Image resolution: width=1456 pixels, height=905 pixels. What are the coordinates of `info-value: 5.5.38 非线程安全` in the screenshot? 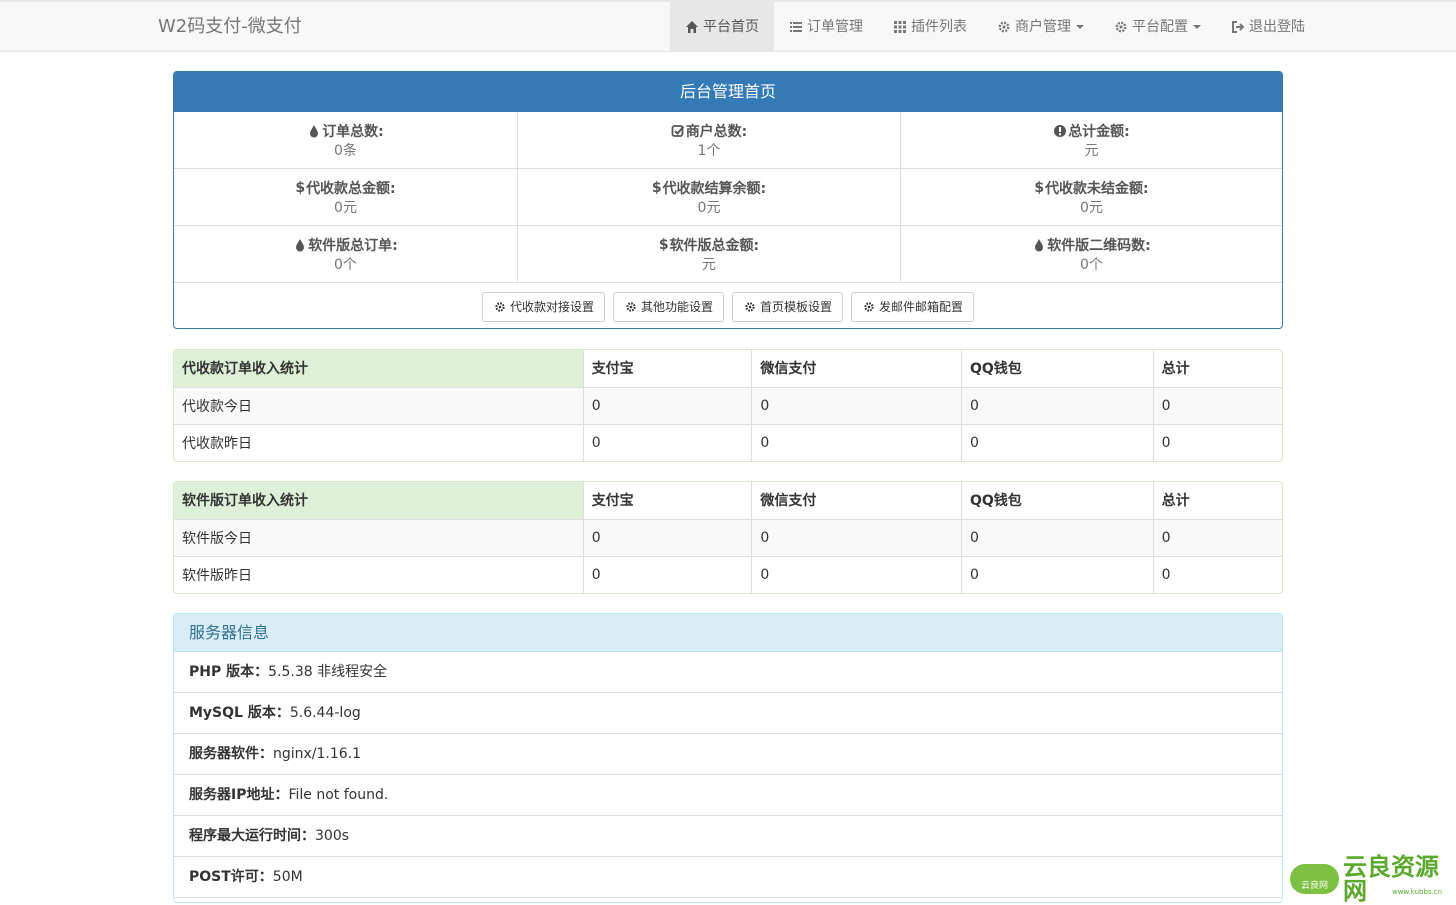 It's located at (328, 672).